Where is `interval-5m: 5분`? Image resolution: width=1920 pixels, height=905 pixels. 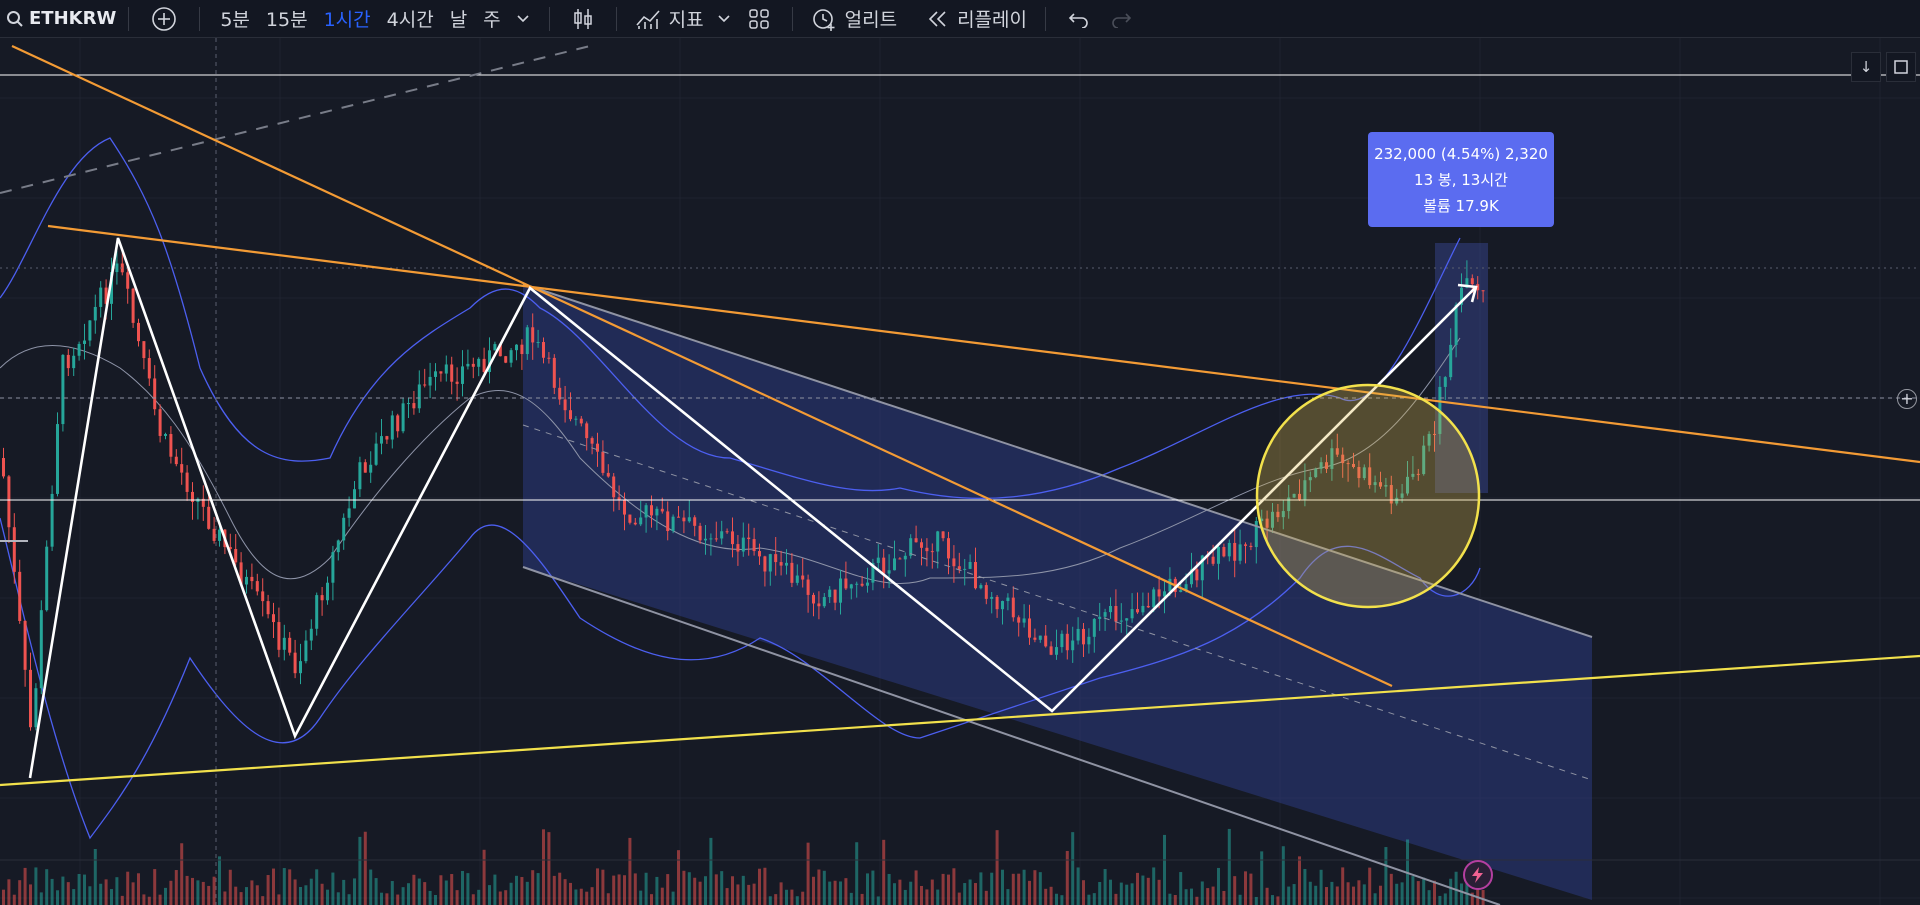
interval-5m: 5분 is located at coordinates (235, 19).